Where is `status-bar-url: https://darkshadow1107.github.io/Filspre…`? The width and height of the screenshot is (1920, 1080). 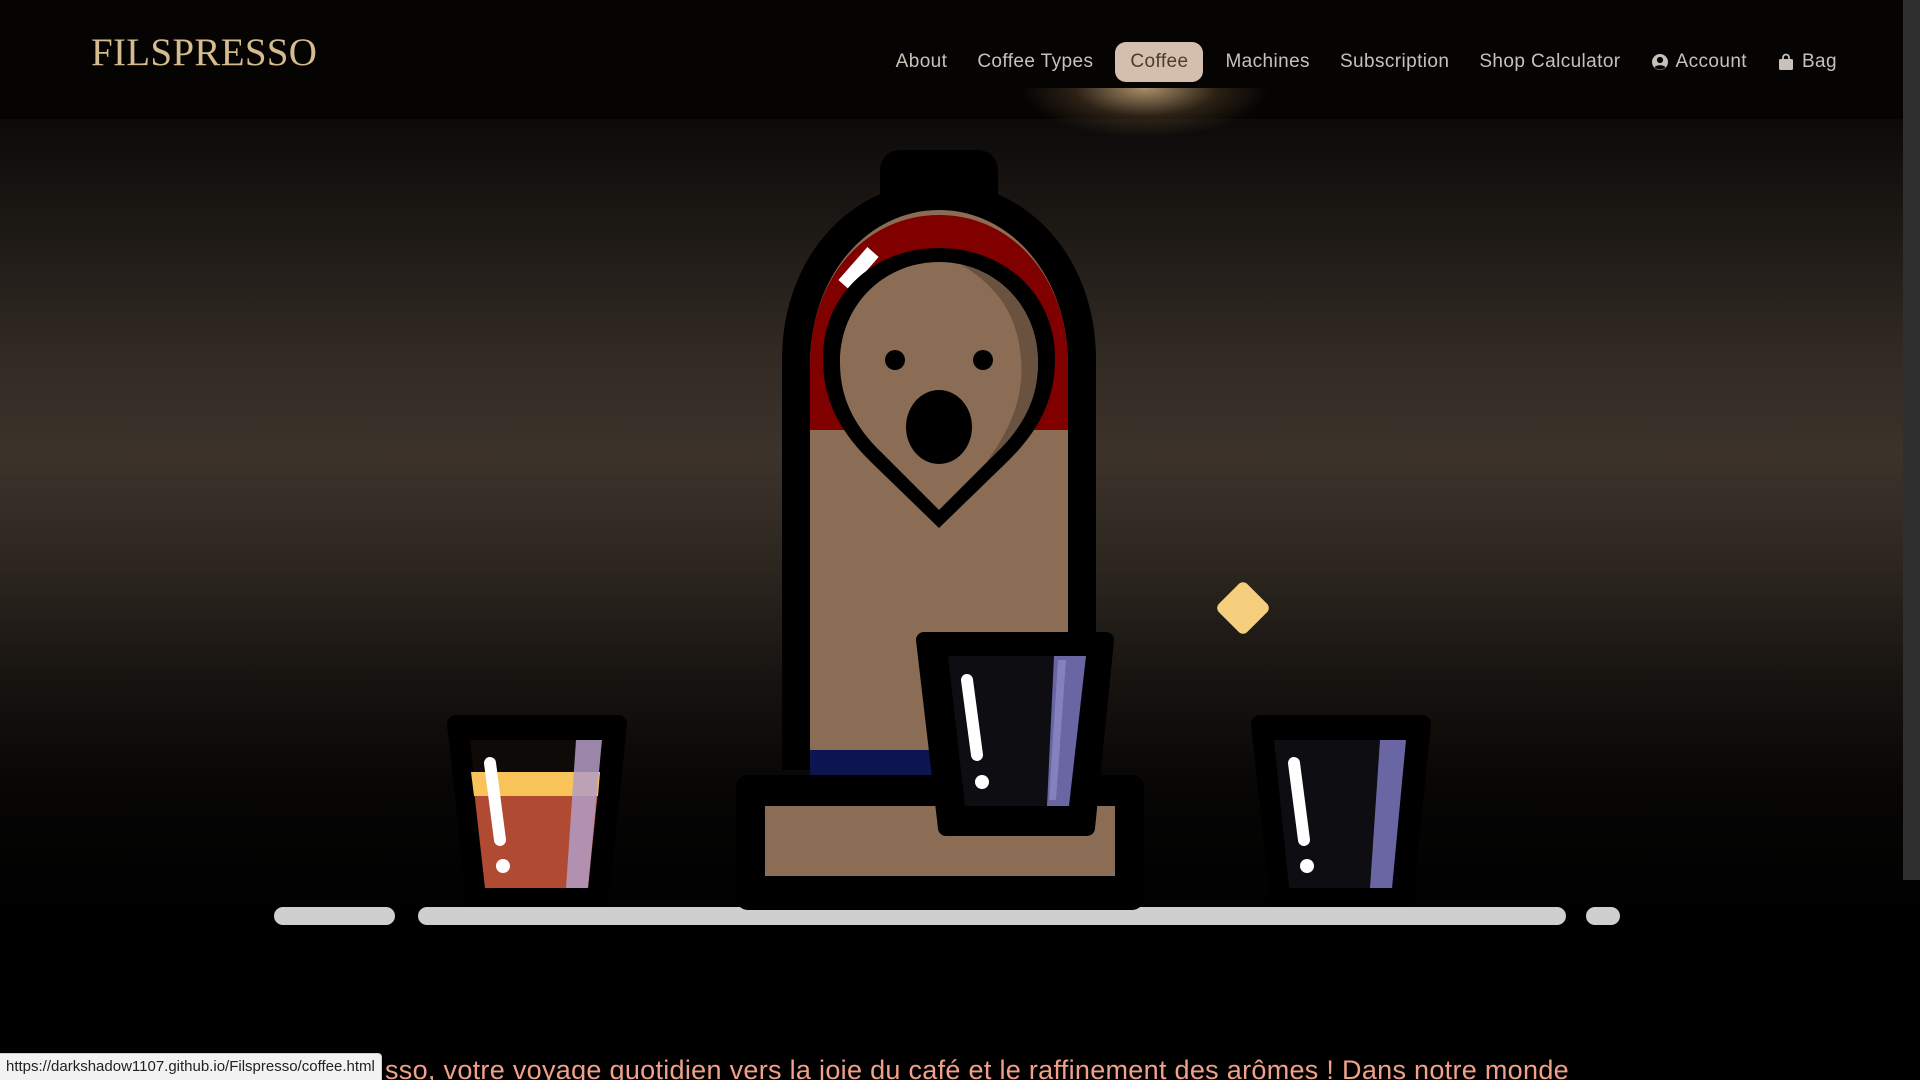 status-bar-url: https://darkshadow1107.github.io/Filspre… is located at coordinates (191, 1066).